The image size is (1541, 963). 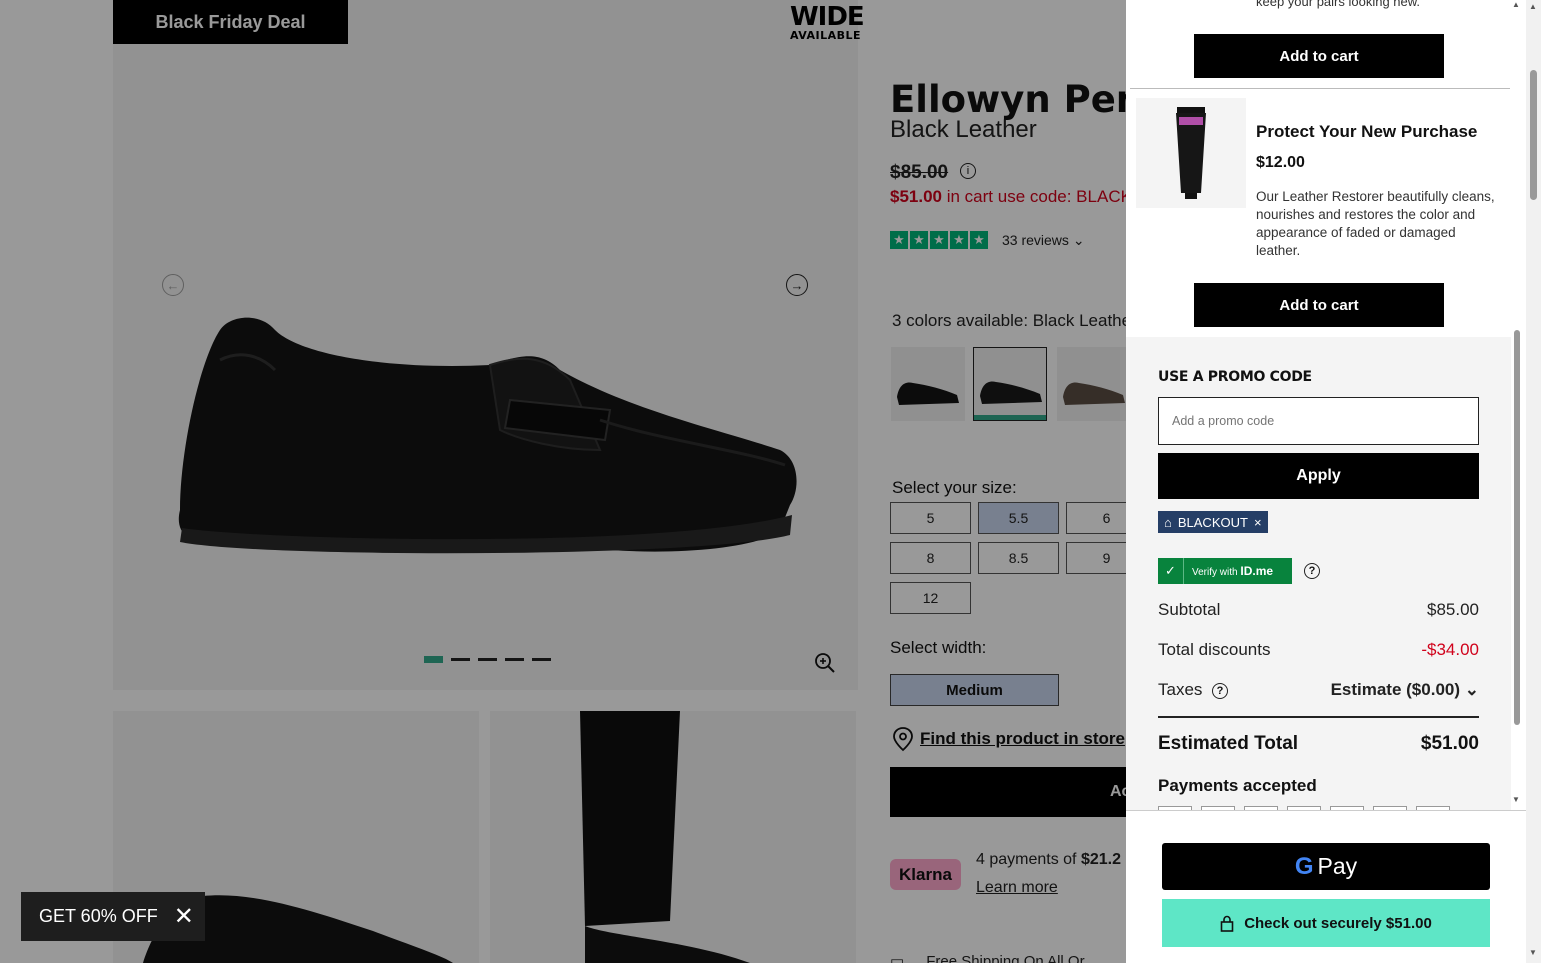 What do you see at coordinates (1320, 88) in the screenshot?
I see `divider` at bounding box center [1320, 88].